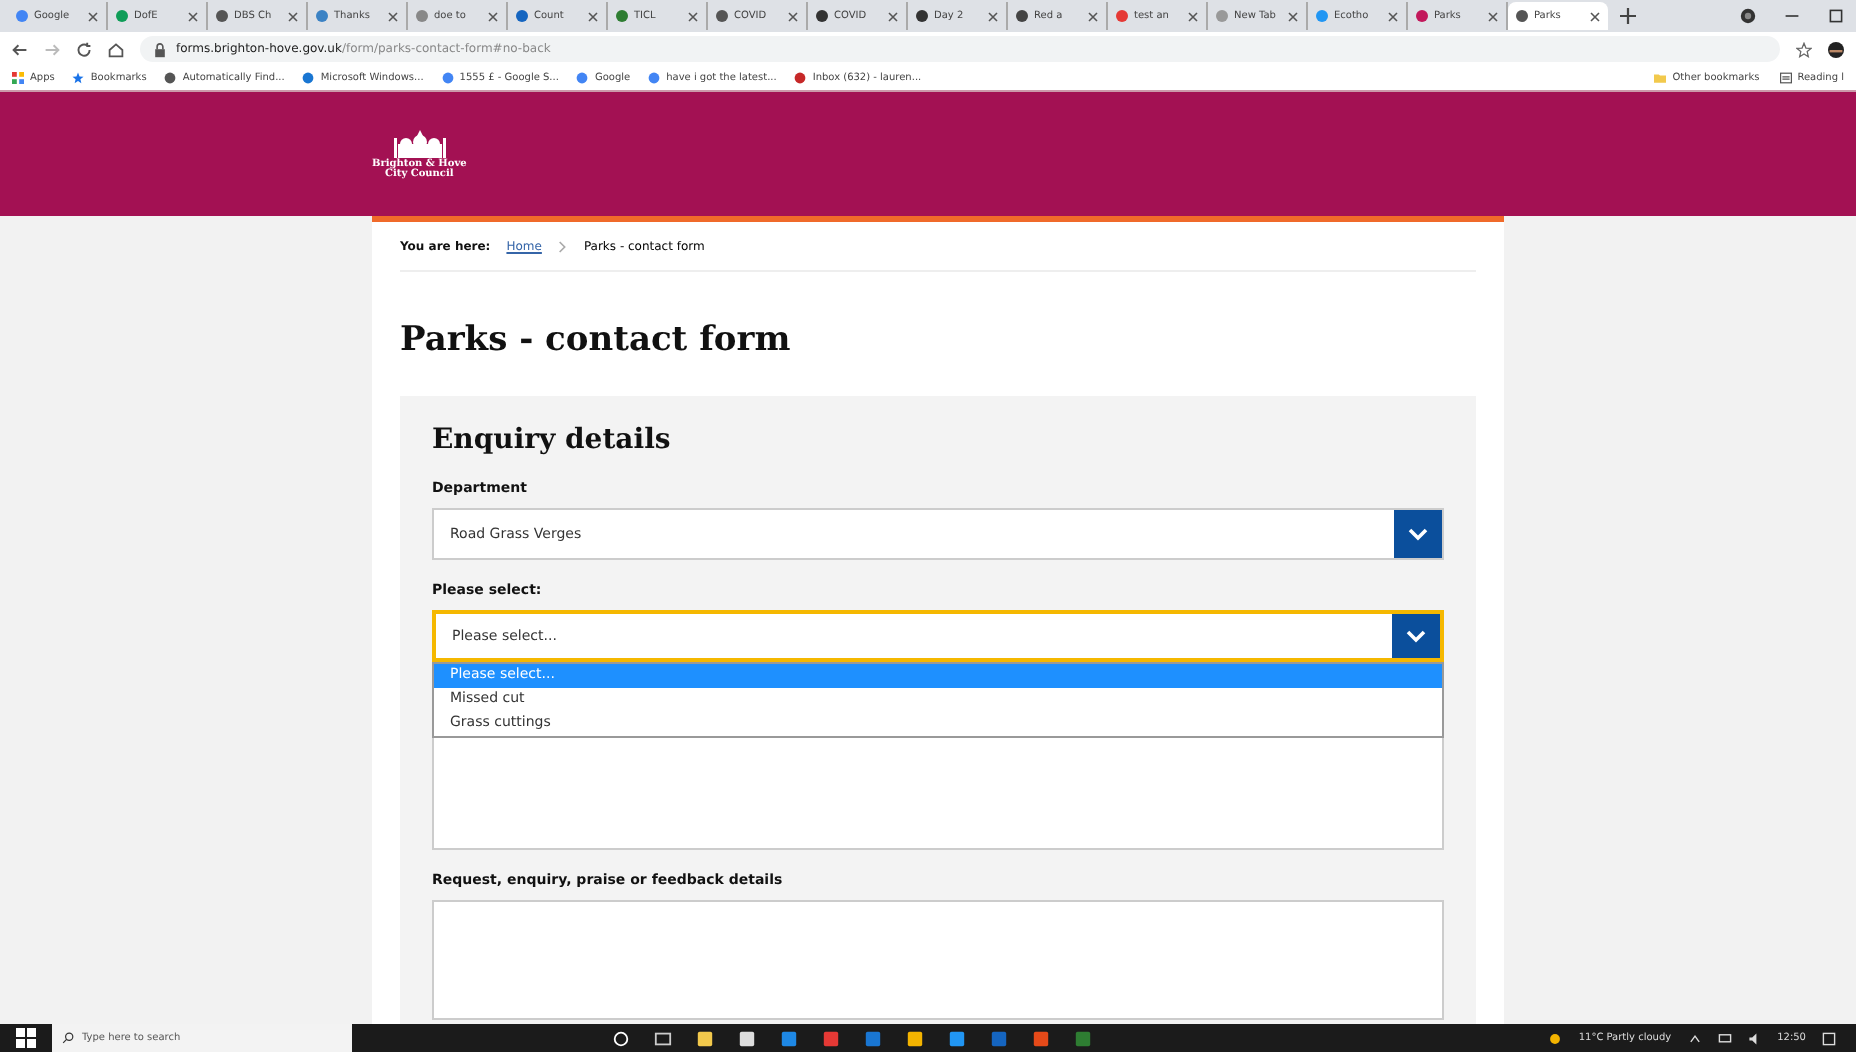  I want to click on pavilion-icon, so click(419, 143).